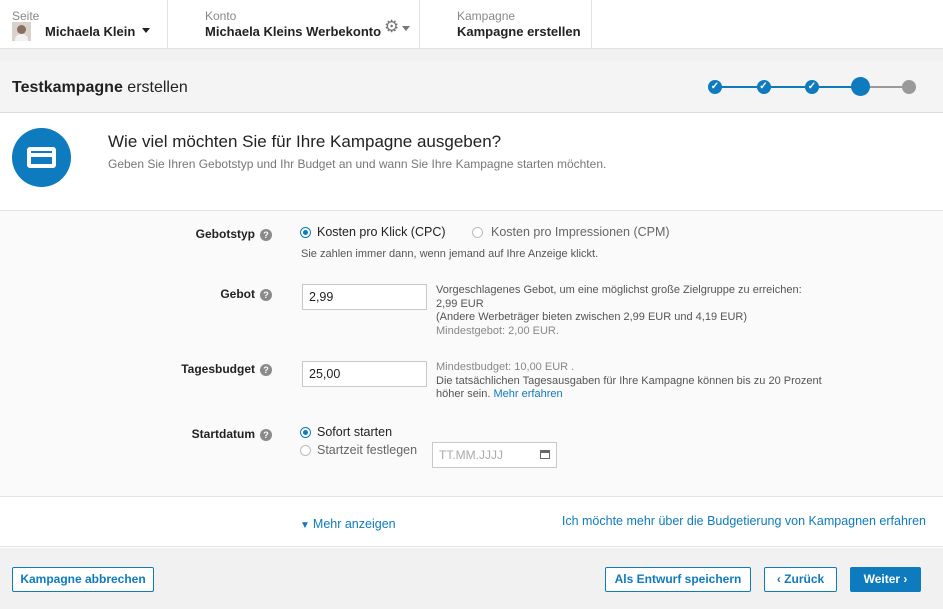  Describe the element at coordinates (800, 579) in the screenshot. I see `back-button: ‹ Zurück` at that location.